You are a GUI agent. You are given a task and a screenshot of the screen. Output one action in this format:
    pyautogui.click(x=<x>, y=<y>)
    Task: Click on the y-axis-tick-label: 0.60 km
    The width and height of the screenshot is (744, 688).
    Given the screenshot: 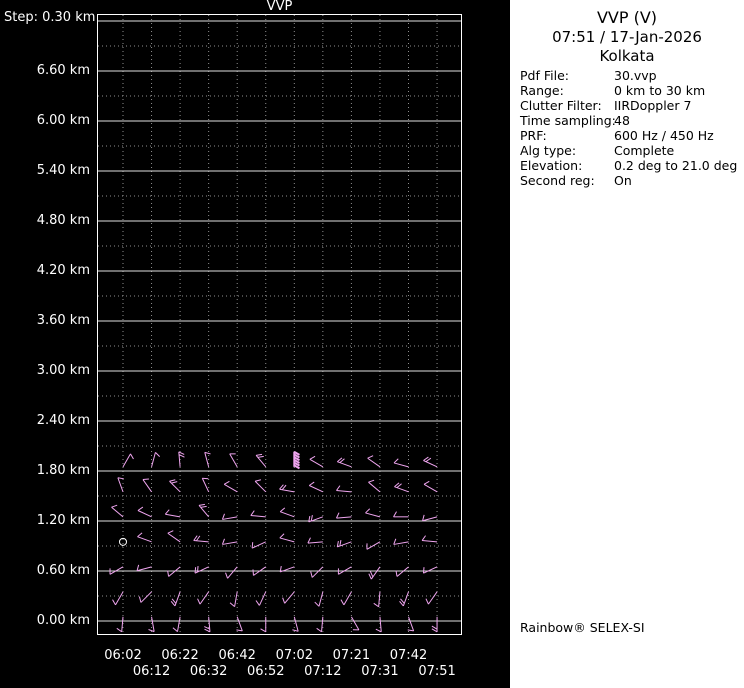 What is the action you would take?
    pyautogui.click(x=63, y=570)
    